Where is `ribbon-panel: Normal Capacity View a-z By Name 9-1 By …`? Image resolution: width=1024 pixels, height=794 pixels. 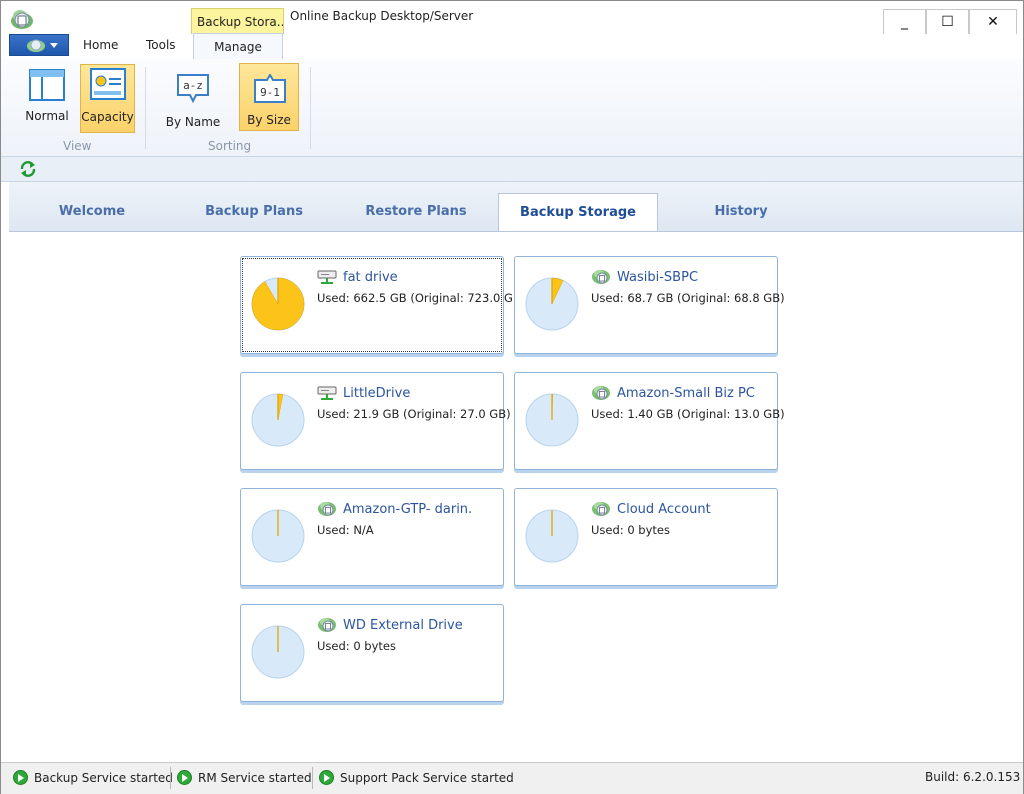 ribbon-panel: Normal Capacity View a-z By Name 9-1 By … is located at coordinates (512, 108).